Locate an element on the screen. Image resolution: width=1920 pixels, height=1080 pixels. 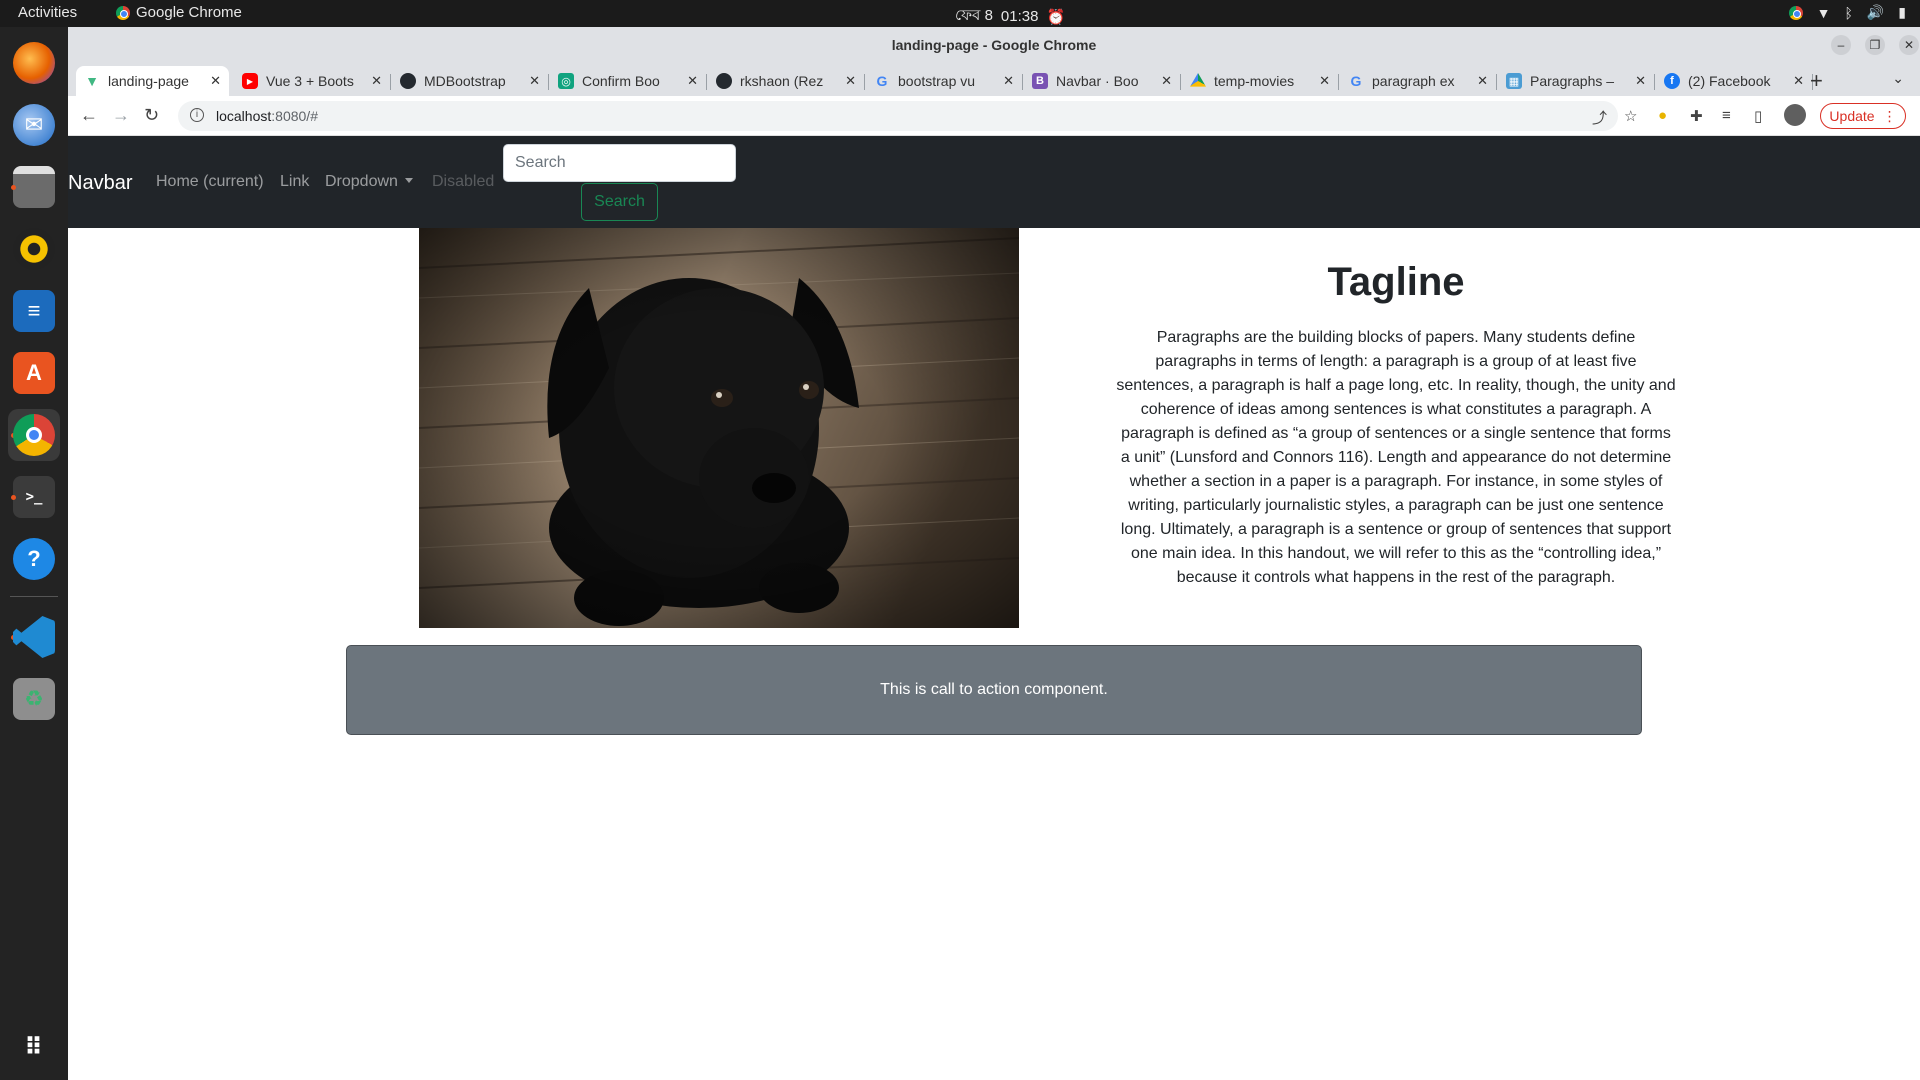
vscode-icon is located at coordinates (34, 637).